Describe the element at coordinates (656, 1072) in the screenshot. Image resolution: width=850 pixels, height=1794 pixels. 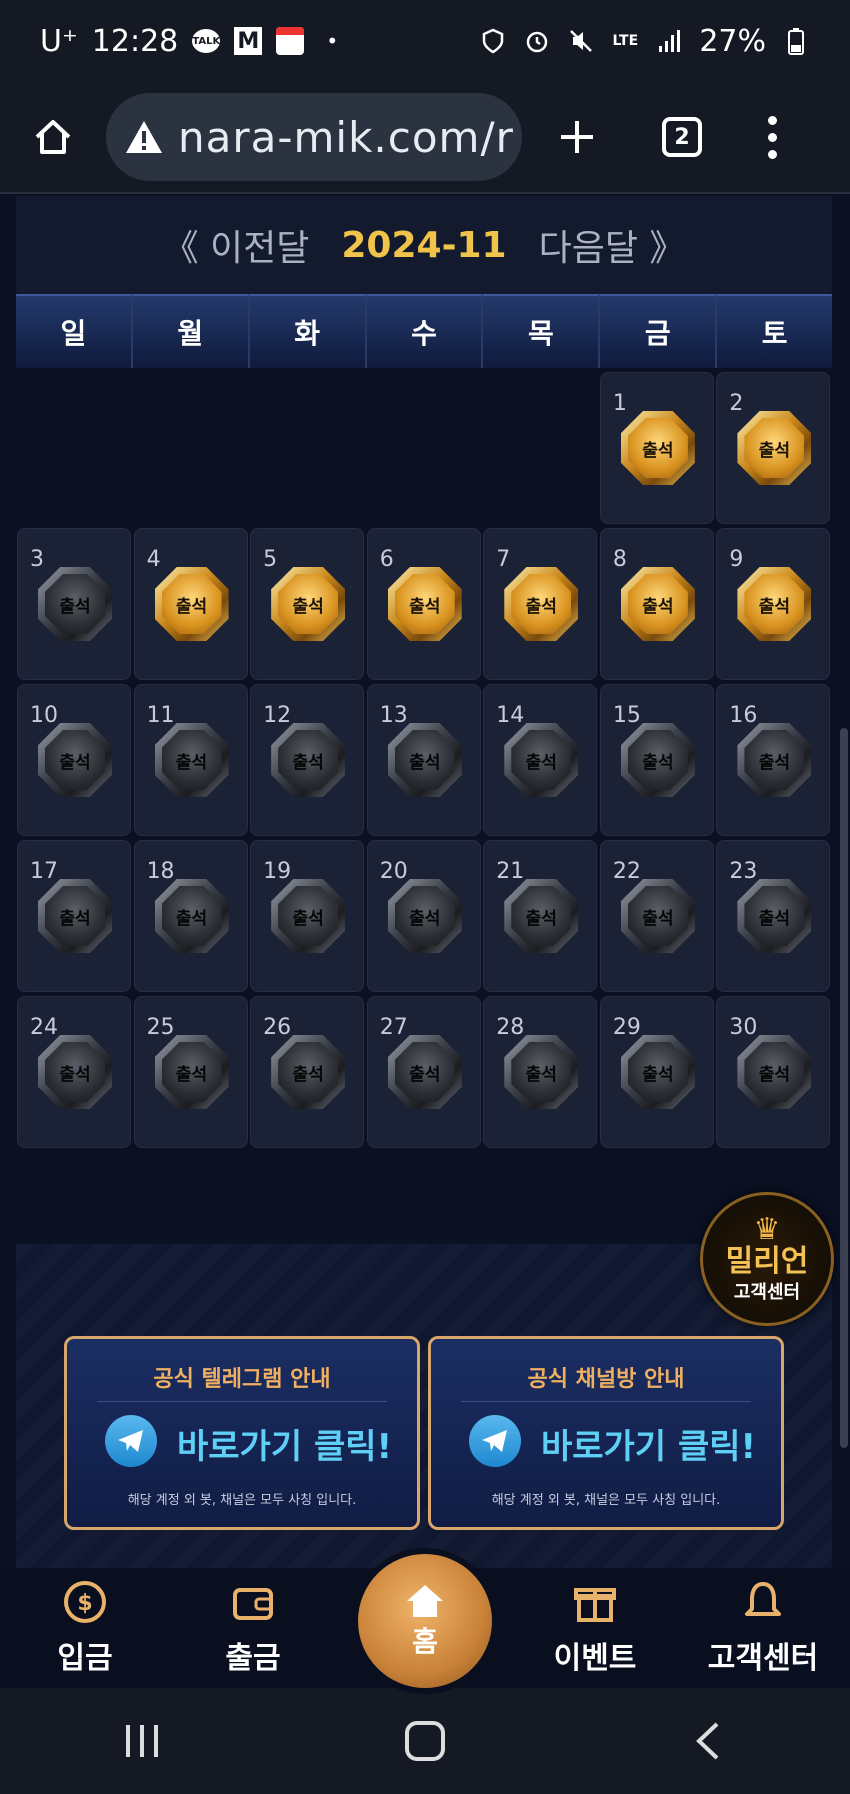
I see `calendar-day-29: 29 출석` at that location.